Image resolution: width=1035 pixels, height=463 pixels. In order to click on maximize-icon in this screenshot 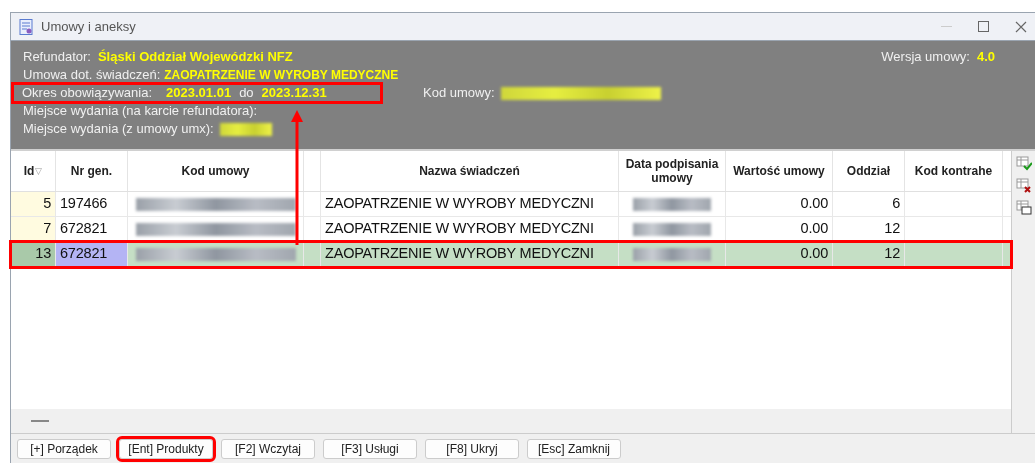, I will do `click(983, 26)`.